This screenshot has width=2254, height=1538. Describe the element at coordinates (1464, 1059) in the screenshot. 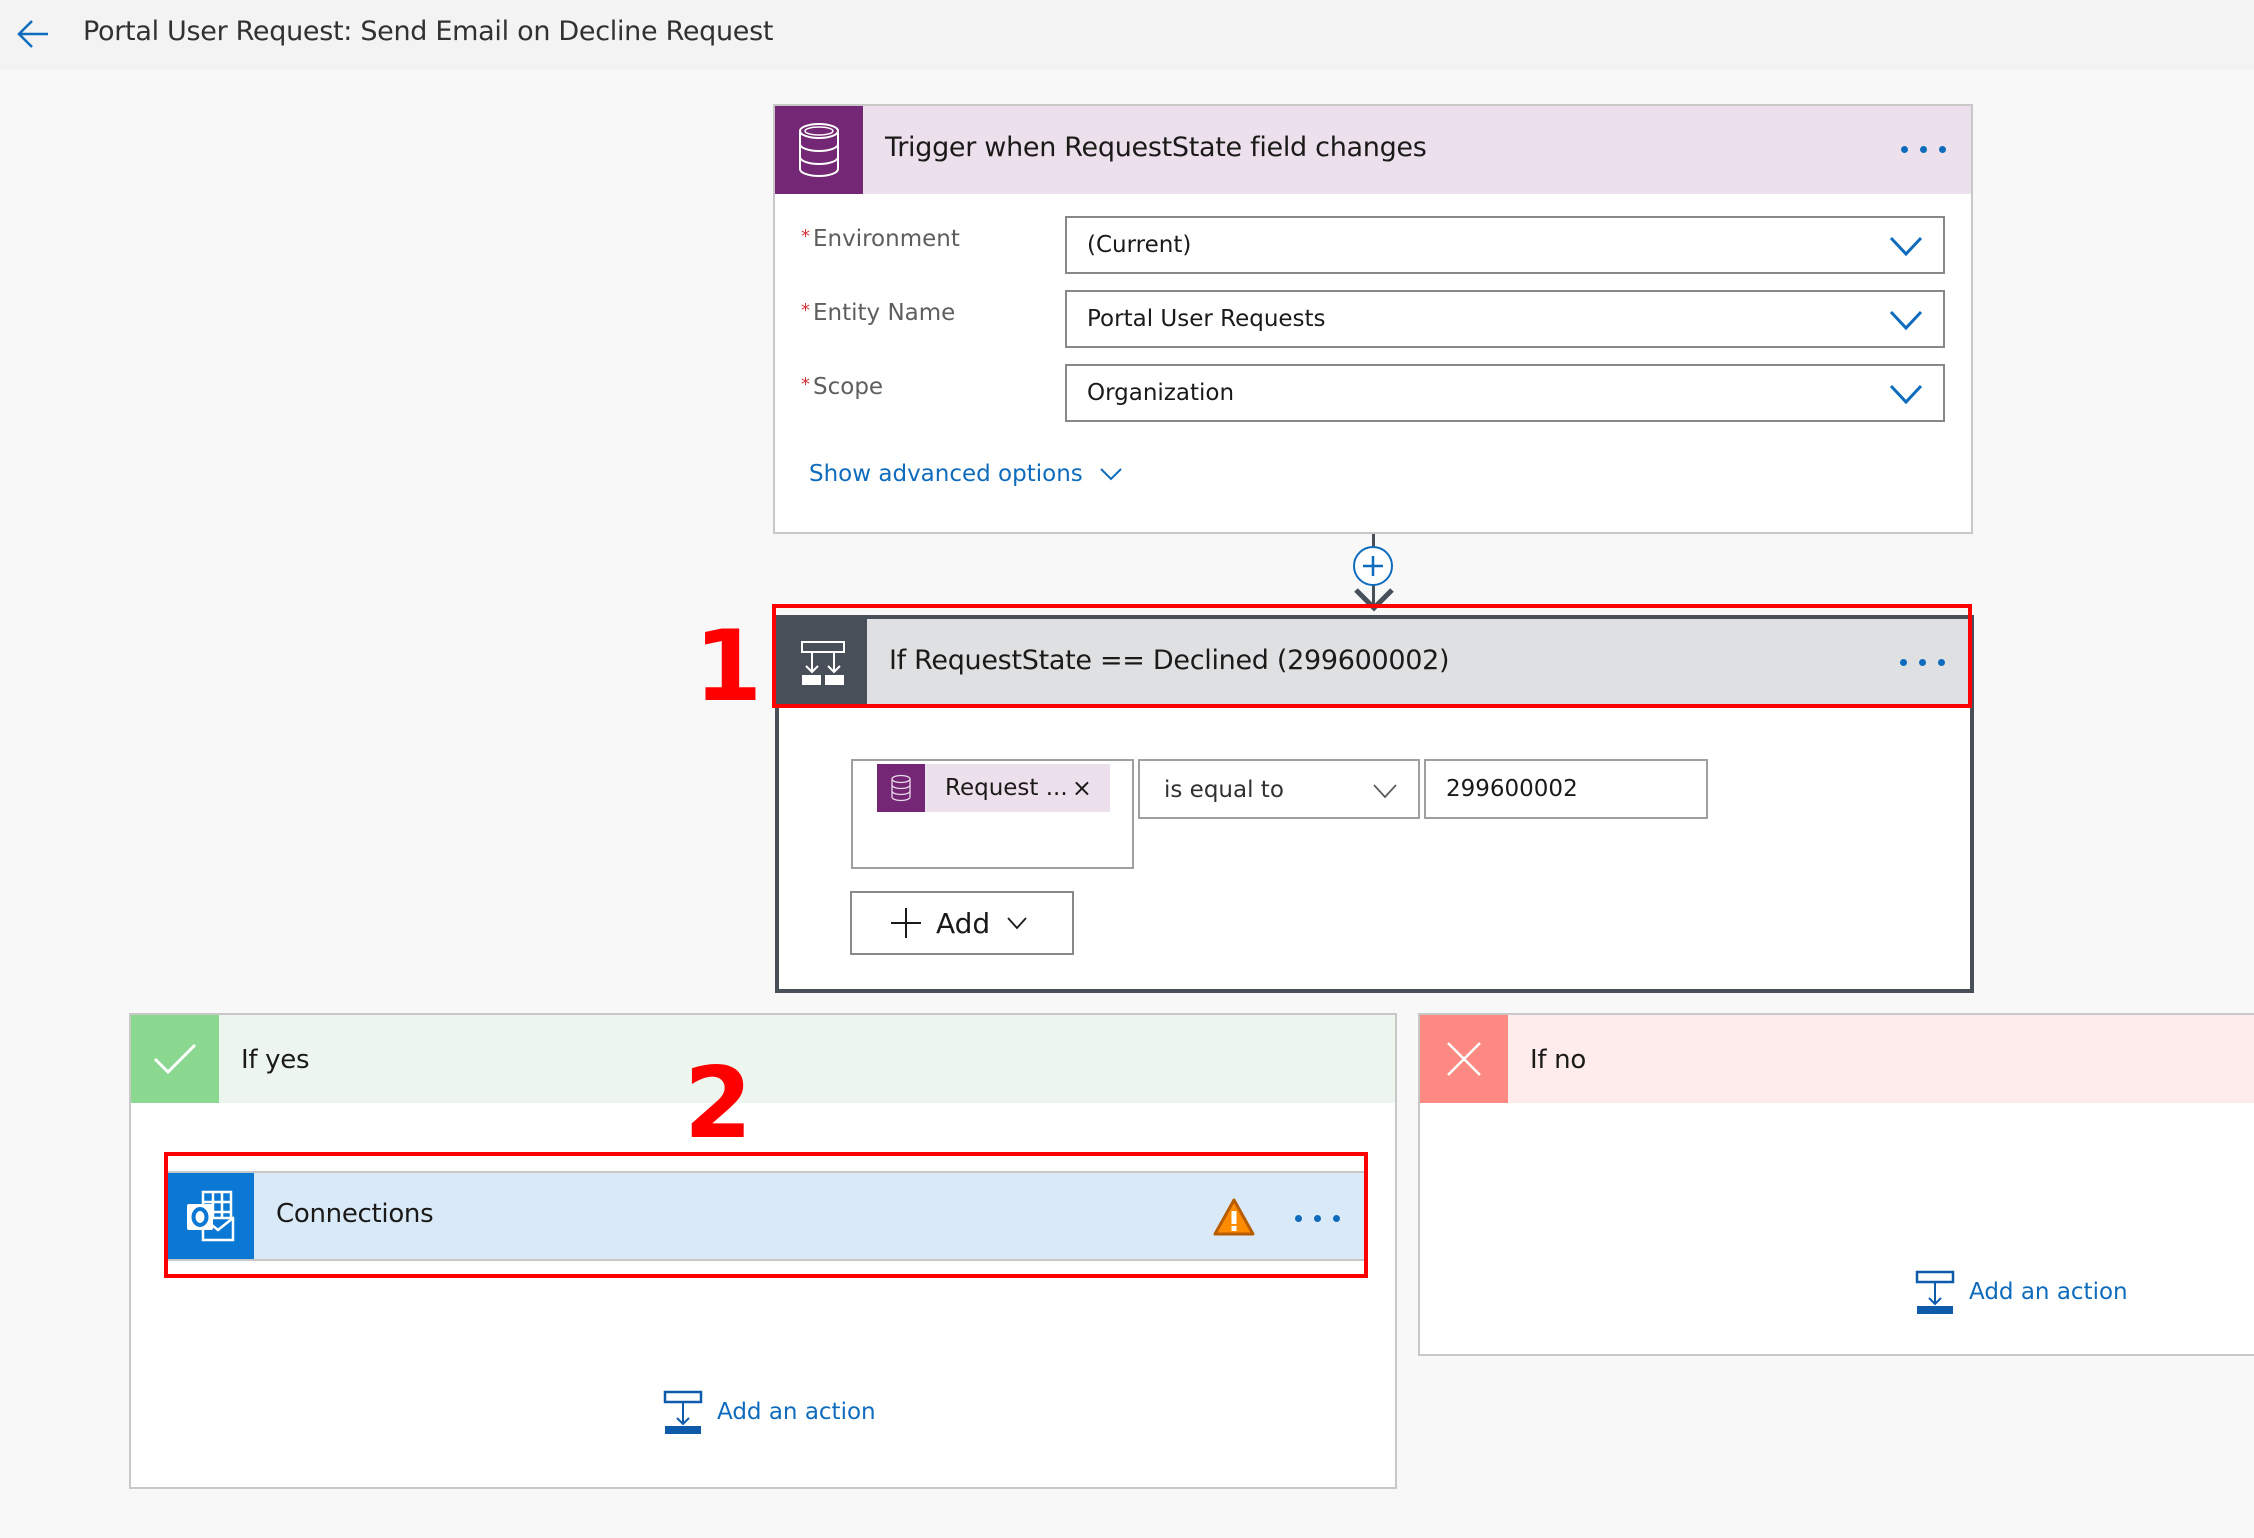

I see `close-icon` at that location.